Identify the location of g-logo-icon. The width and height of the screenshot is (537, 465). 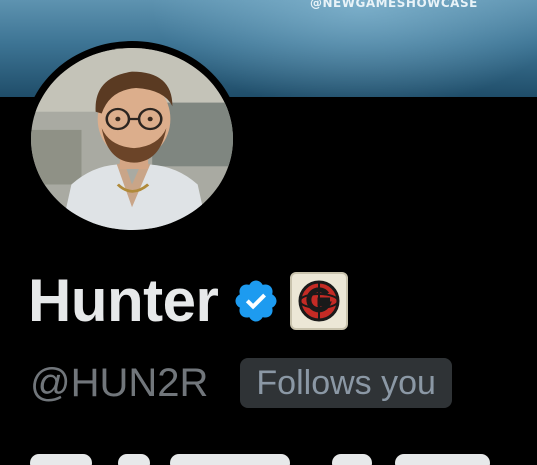
(319, 301).